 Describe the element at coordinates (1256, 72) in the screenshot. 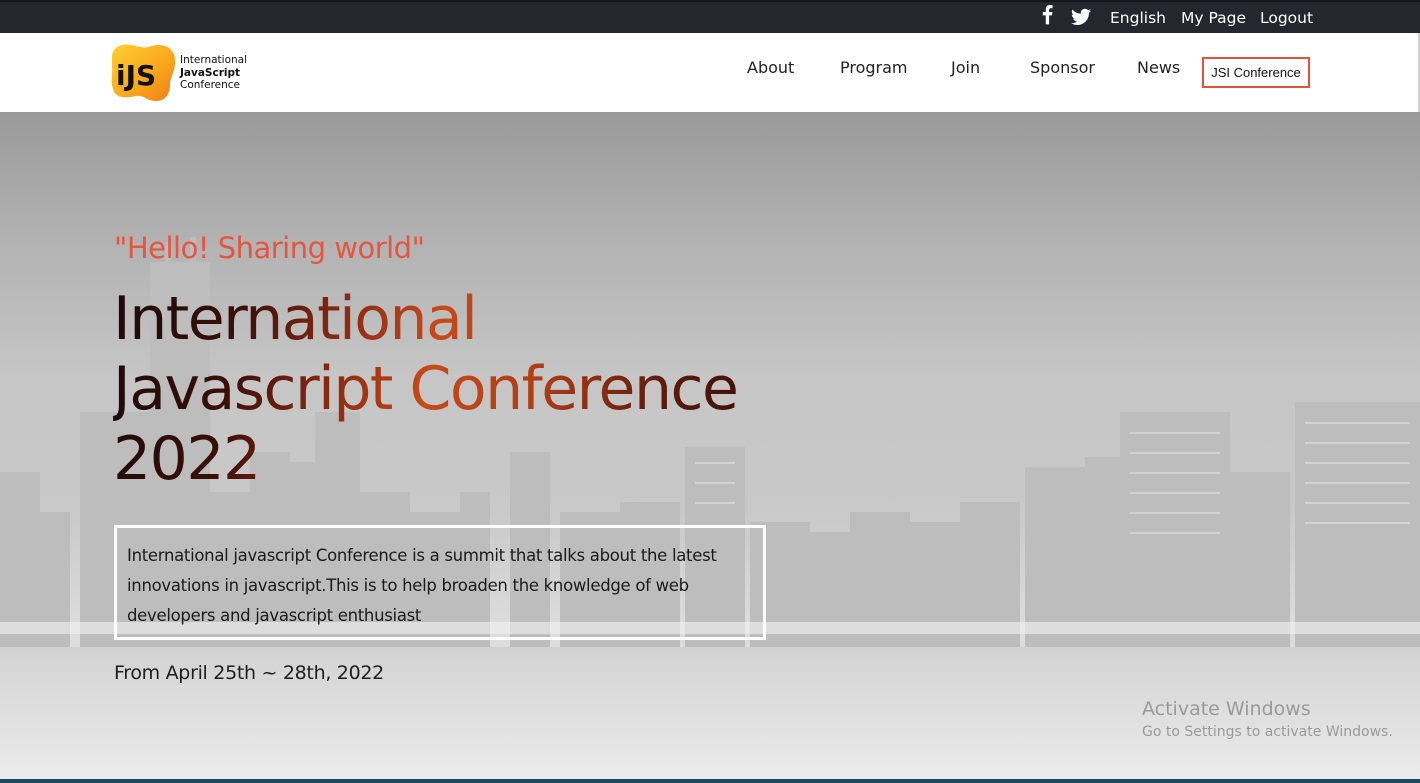

I see `jsi-conference-button: JSI Conference` at that location.